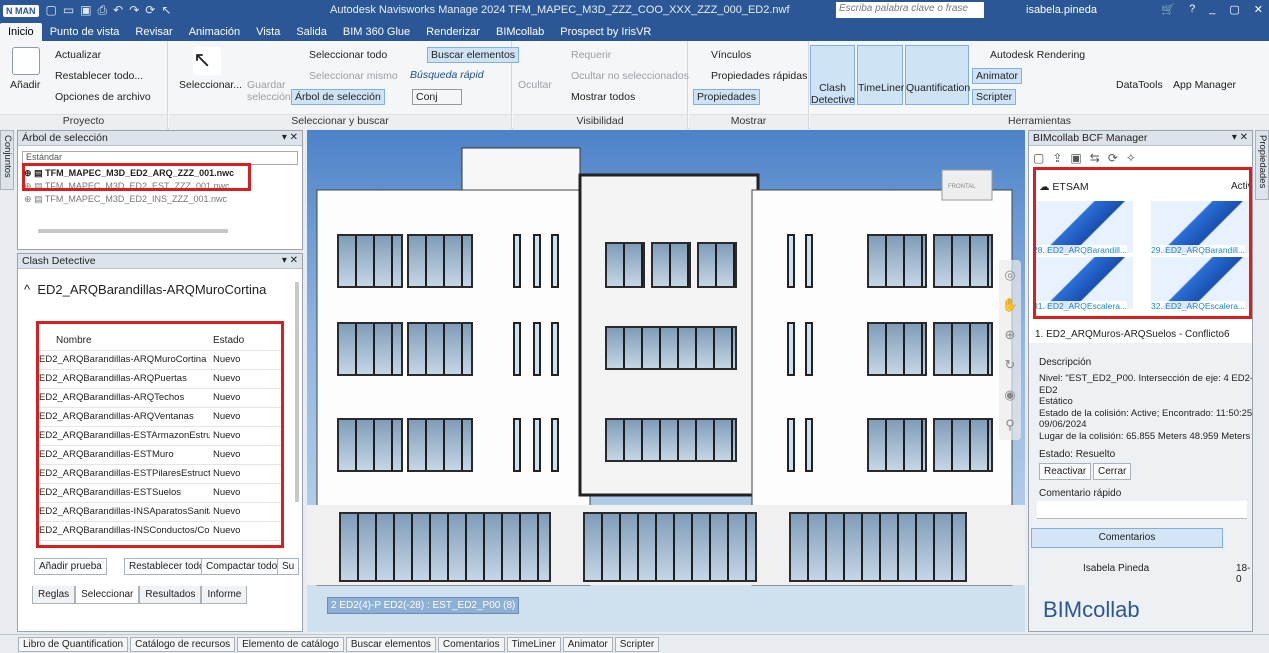 This screenshot has width=1269, height=653. I want to click on guardar-seleccion-button: Guardar, so click(266, 85).